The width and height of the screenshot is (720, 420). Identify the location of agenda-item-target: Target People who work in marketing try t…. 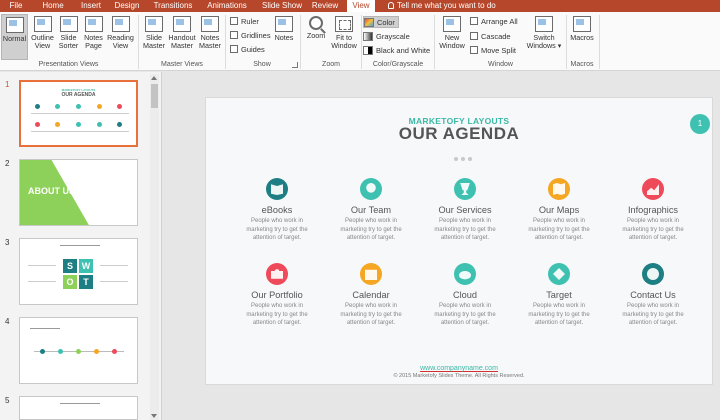
(559, 295).